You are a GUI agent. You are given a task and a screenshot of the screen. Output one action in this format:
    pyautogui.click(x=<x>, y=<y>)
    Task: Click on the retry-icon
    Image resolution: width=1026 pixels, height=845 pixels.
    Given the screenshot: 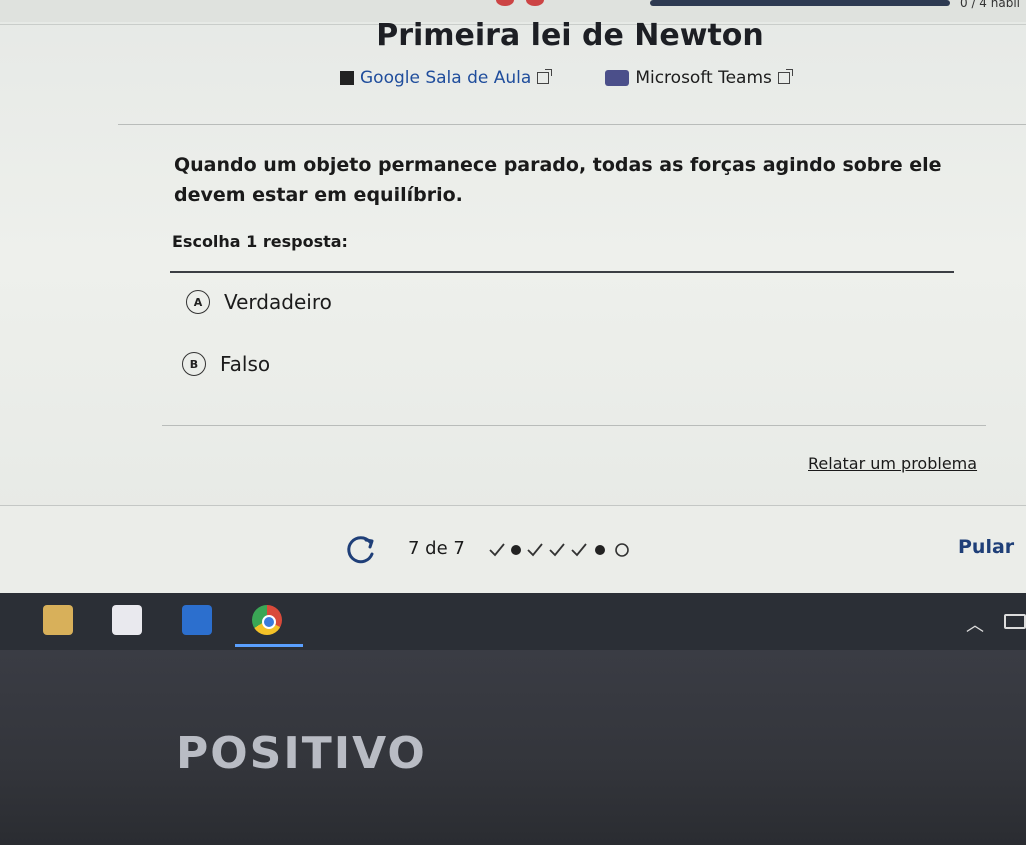 What is the action you would take?
    pyautogui.click(x=360, y=550)
    